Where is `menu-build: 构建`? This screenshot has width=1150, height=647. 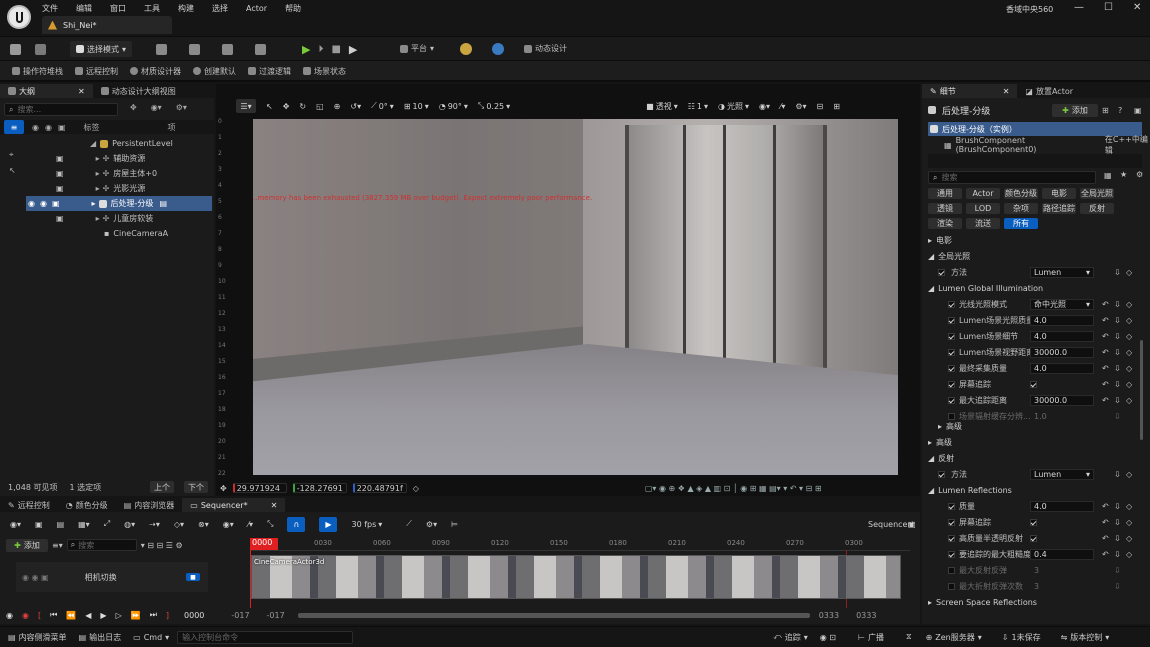
menu-build: 构建 is located at coordinates (186, 8).